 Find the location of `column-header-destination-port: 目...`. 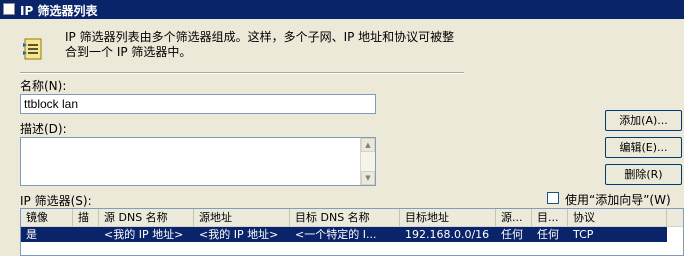

column-header-destination-port: 目... is located at coordinates (550, 217).